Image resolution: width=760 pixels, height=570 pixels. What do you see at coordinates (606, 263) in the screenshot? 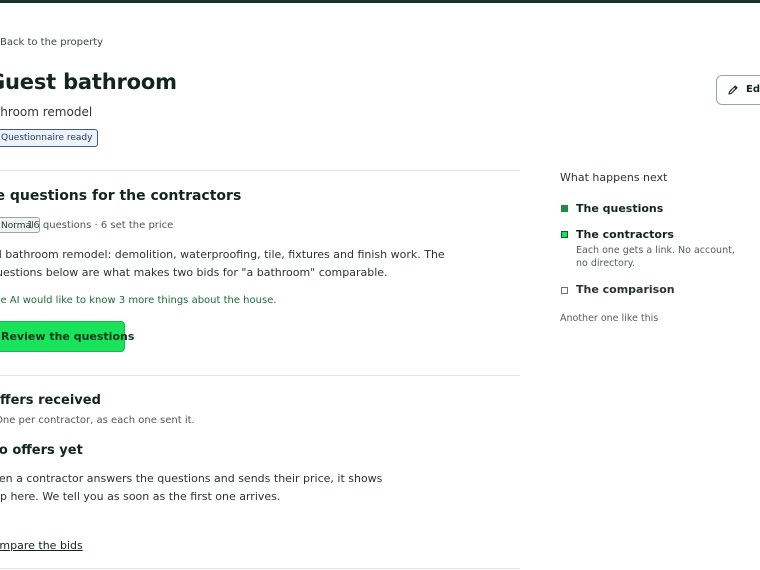
I see `step-contractors-description: no directory.` at bounding box center [606, 263].